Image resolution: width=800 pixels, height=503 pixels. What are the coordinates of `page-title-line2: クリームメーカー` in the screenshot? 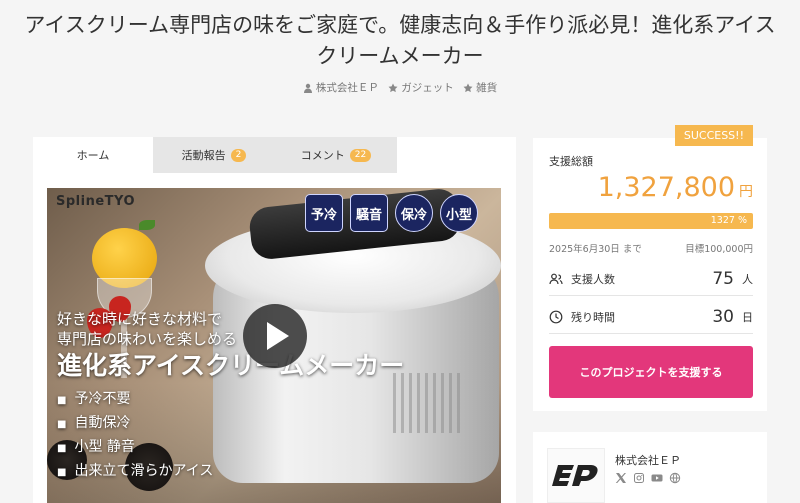 It's located at (400, 56).